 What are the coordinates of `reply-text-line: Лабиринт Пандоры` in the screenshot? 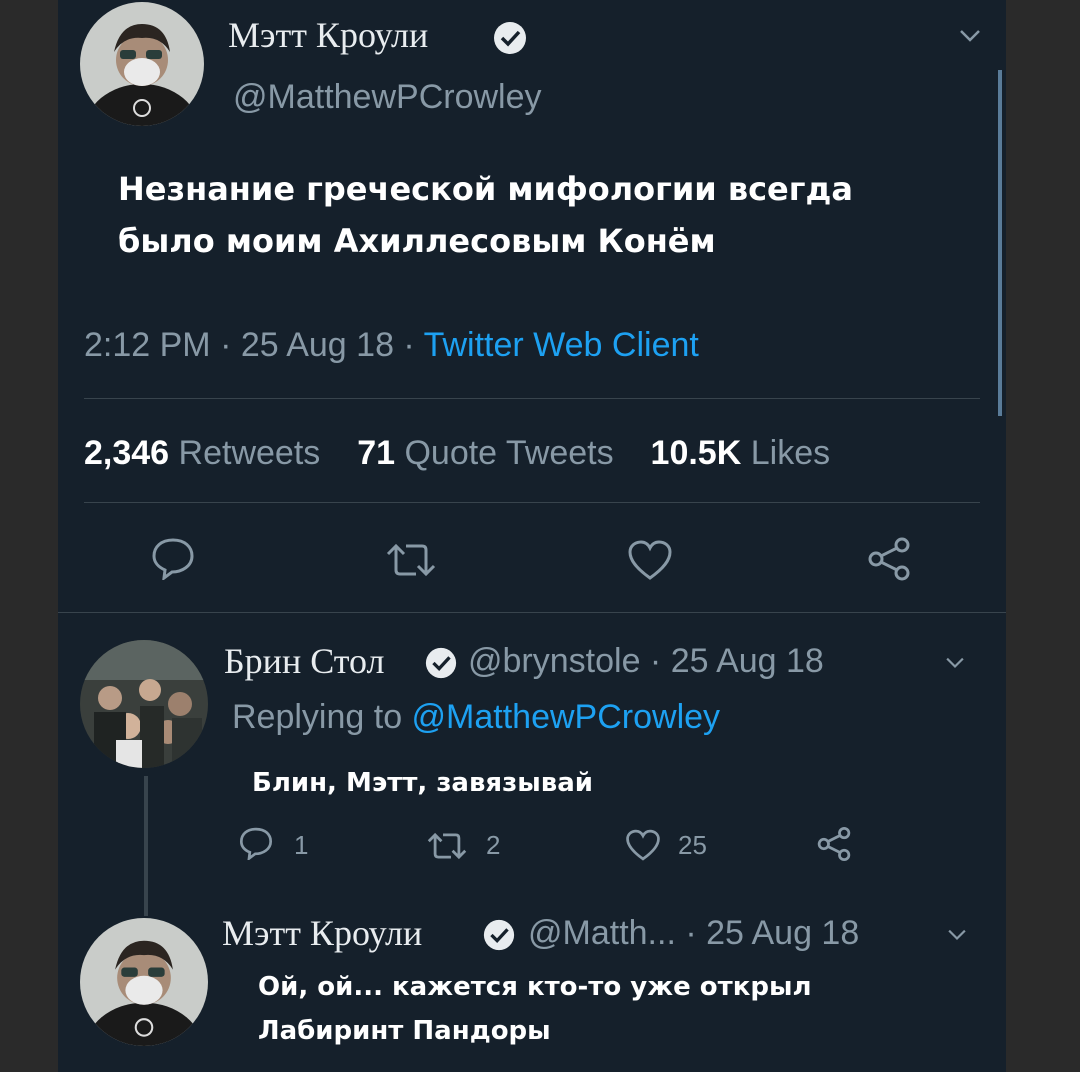 It's located at (404, 1031).